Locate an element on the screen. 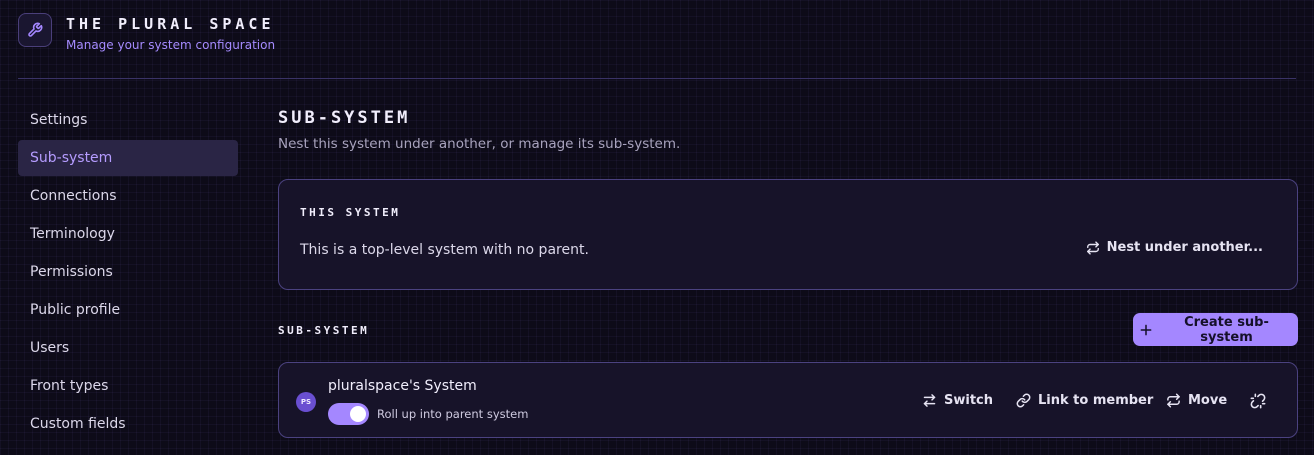 This screenshot has height=455, width=1314. sidebar-item-permissions: Permissions is located at coordinates (128, 272).